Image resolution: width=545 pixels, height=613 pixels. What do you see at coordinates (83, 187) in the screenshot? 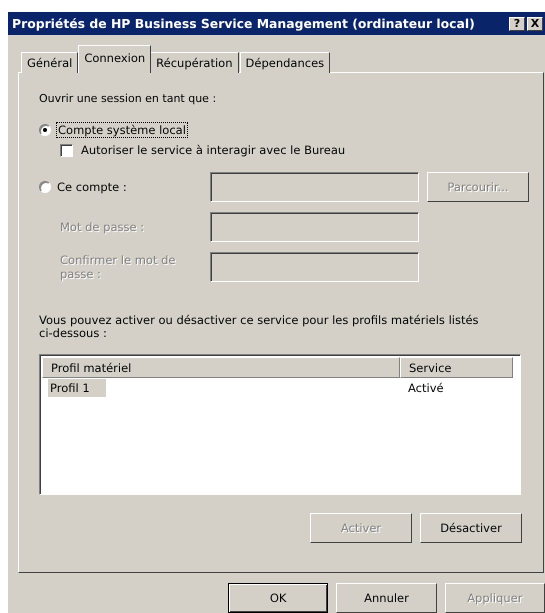
I see `radio-option: Ce compte :` at bounding box center [83, 187].